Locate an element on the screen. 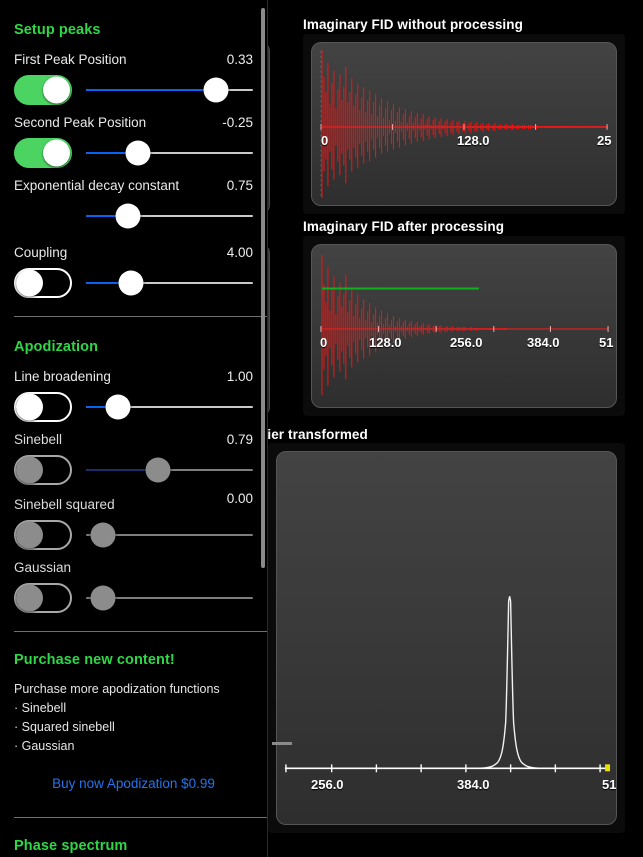  toggle-sinebell-squared is located at coordinates (43, 535).